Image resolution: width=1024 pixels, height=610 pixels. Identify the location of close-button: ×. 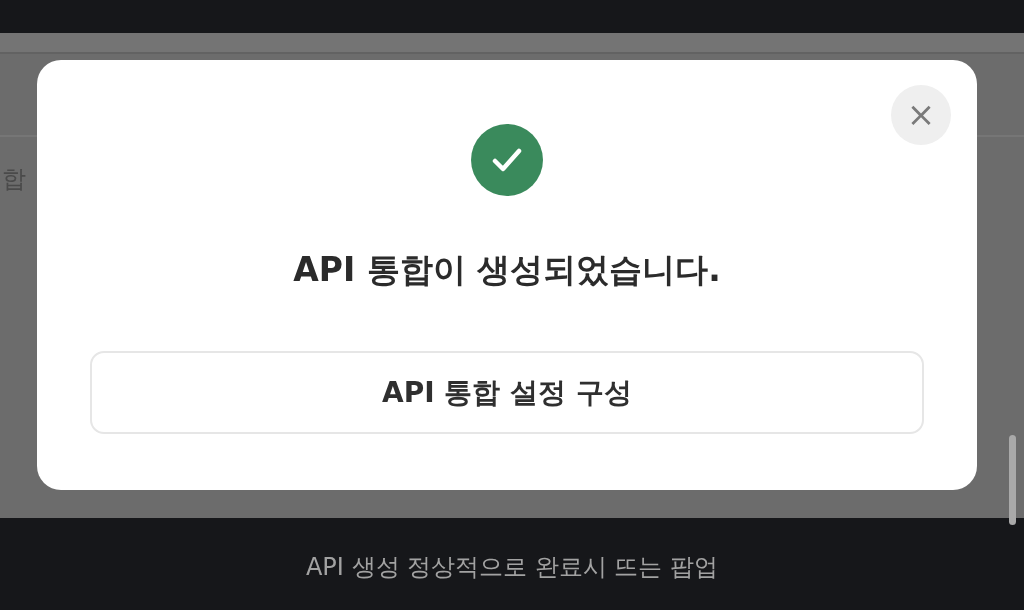
(921, 115).